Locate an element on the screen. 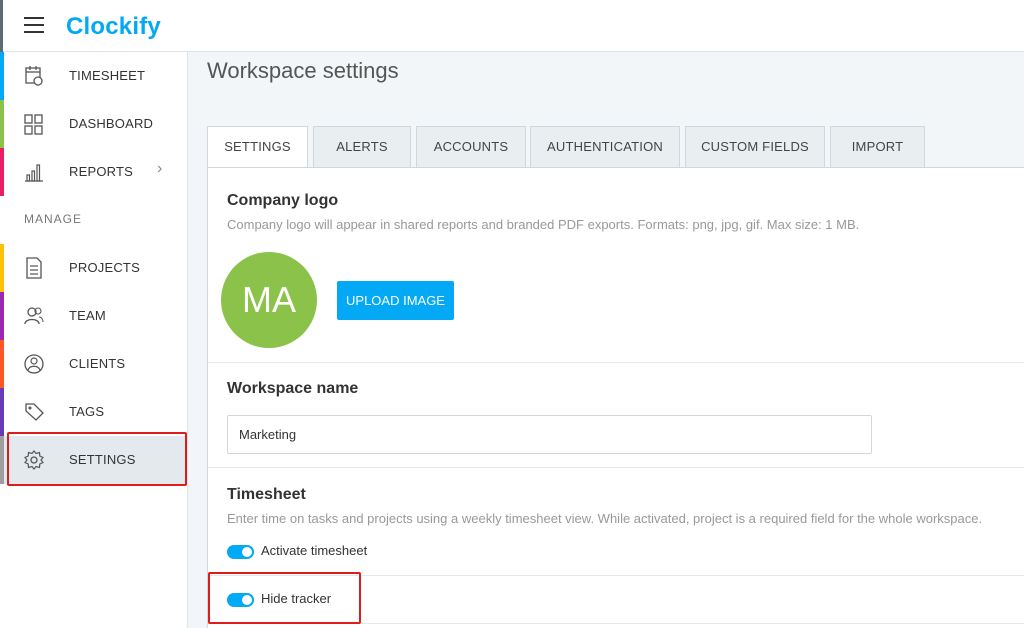 The width and height of the screenshot is (1024, 628). workspace-name-input is located at coordinates (549, 434).